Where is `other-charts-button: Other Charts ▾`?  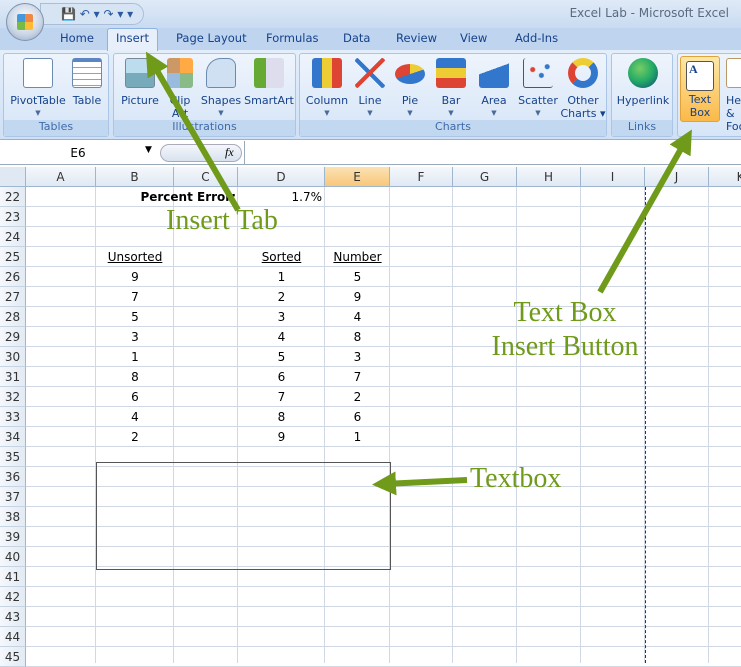 other-charts-button: Other Charts ▾ is located at coordinates (583, 89).